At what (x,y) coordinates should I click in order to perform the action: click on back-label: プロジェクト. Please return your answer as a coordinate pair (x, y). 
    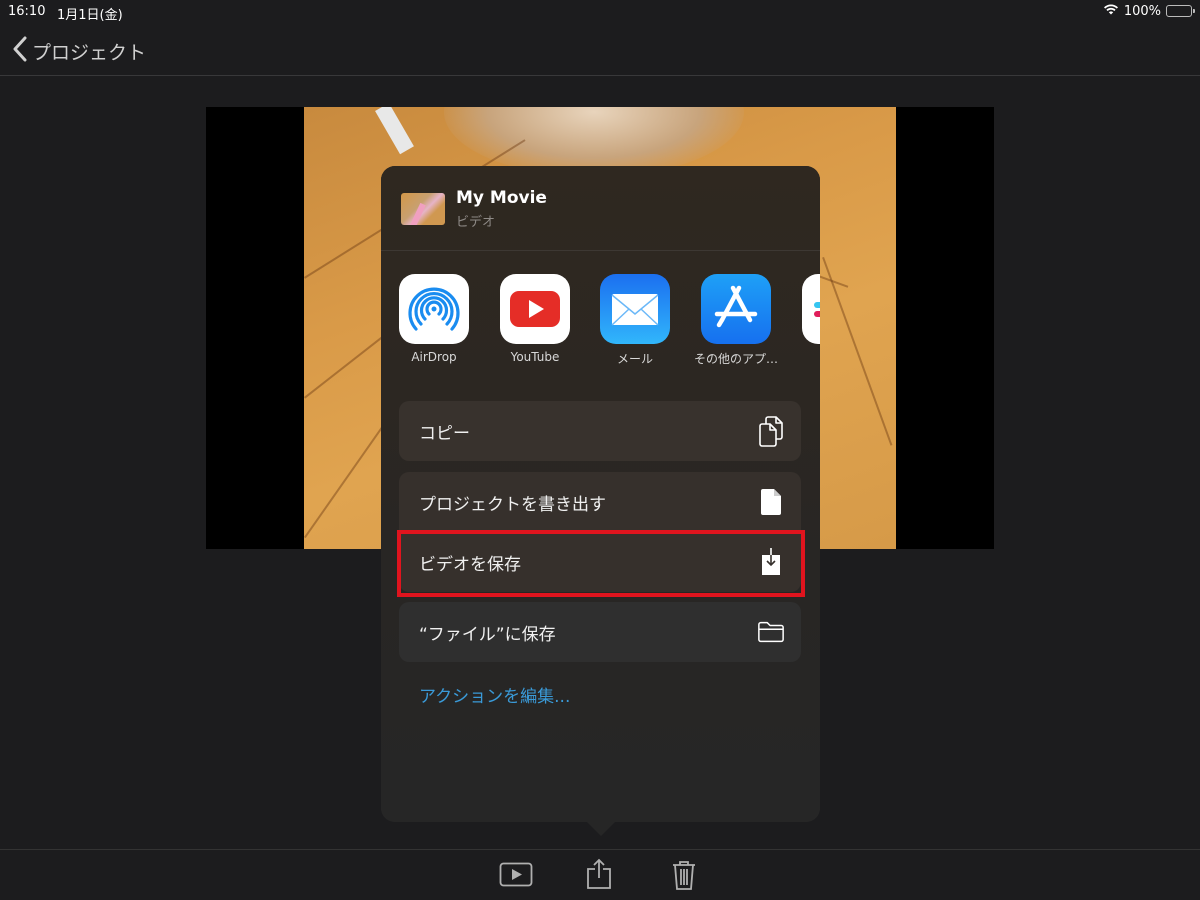
    Looking at the image, I should click on (89, 53).